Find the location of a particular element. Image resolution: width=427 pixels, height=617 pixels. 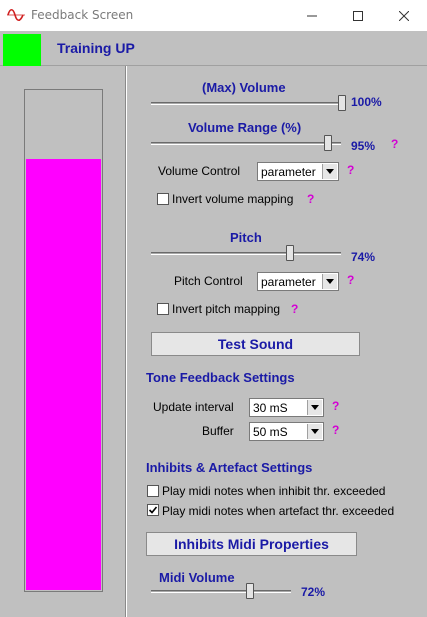

buffer-help: ? is located at coordinates (335, 430).